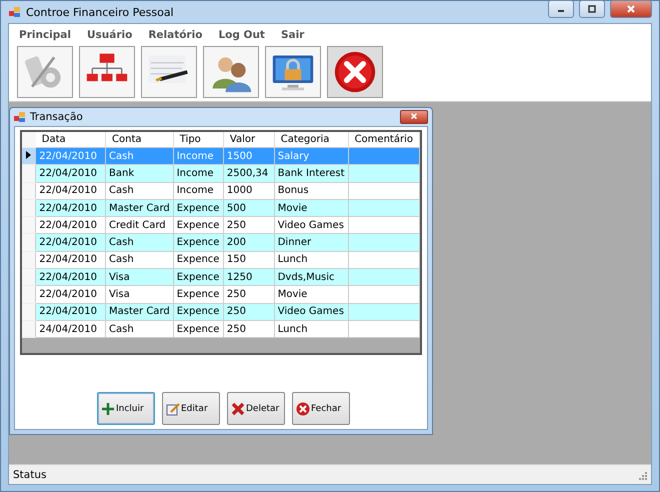  What do you see at coordinates (238, 409) in the screenshot?
I see `cross-icon` at bounding box center [238, 409].